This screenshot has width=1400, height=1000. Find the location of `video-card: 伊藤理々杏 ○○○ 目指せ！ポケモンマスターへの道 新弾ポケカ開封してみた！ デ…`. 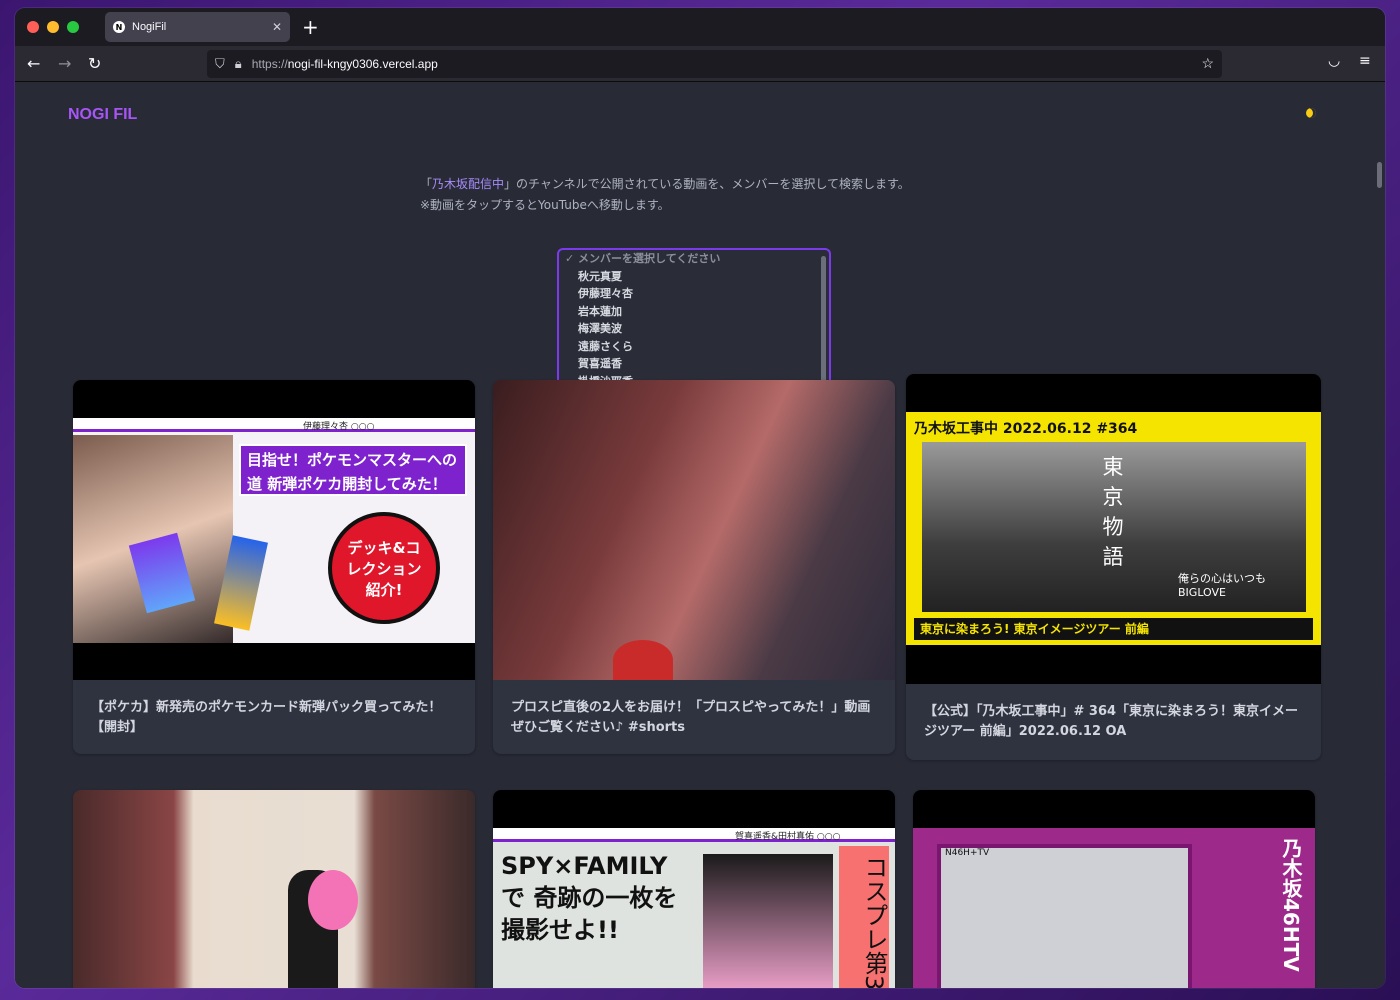

video-card: 伊藤理々杏 ○○○ 目指せ！ポケモンマスターへの道 新弾ポケカ開封してみた！ デ… is located at coordinates (274, 567).